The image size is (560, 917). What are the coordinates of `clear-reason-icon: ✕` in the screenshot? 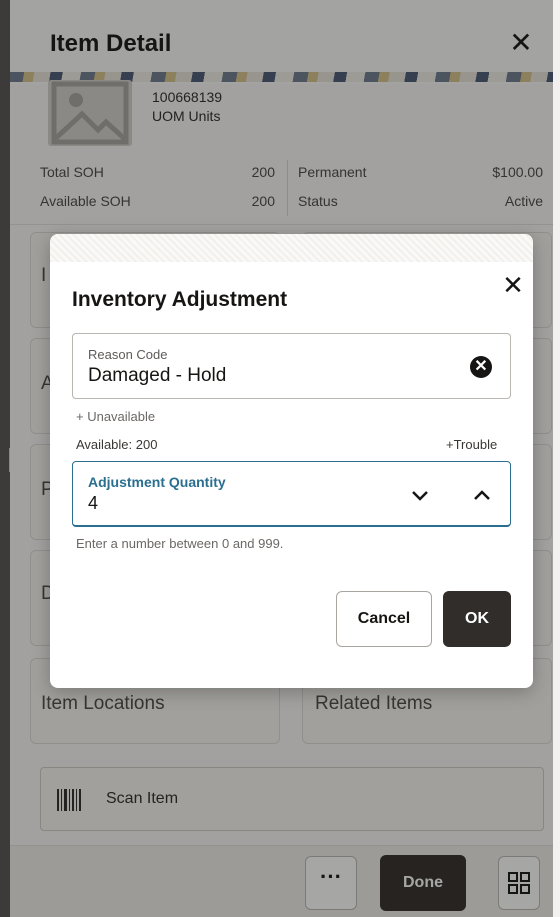 It's located at (481, 367).